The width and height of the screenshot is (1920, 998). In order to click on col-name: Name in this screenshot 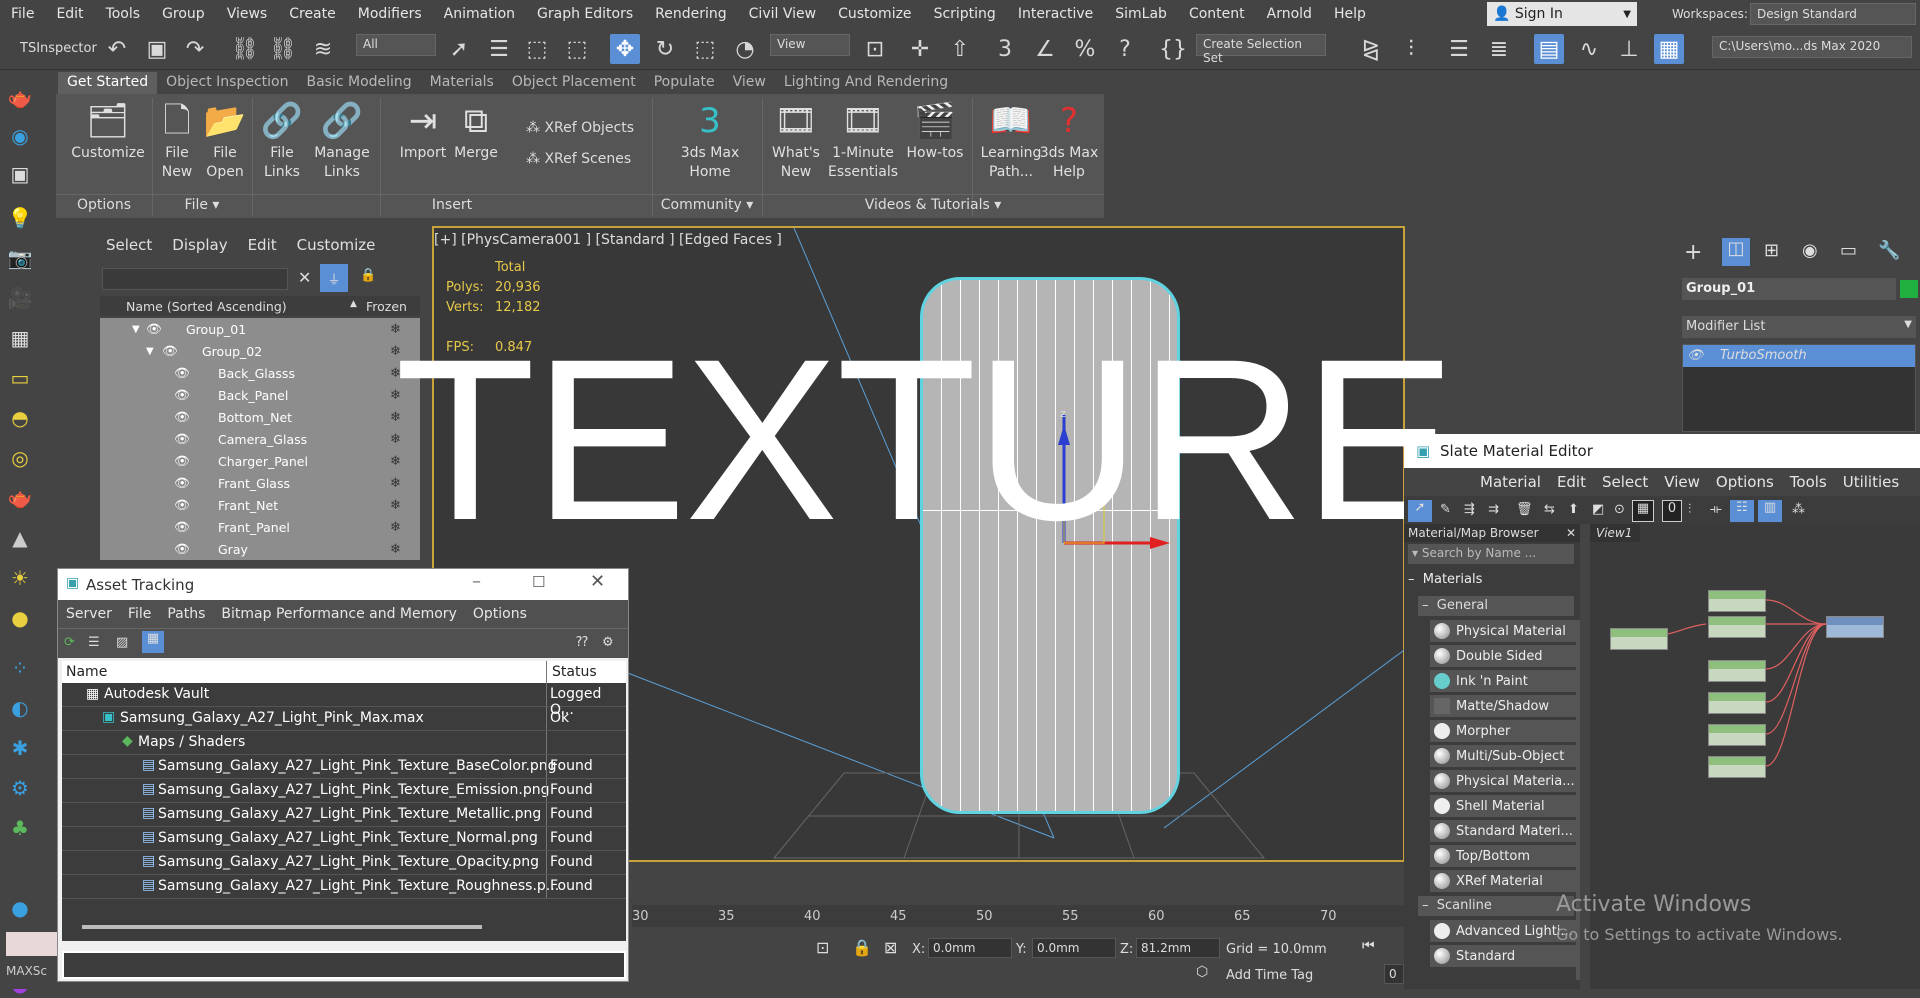, I will do `click(86, 672)`.